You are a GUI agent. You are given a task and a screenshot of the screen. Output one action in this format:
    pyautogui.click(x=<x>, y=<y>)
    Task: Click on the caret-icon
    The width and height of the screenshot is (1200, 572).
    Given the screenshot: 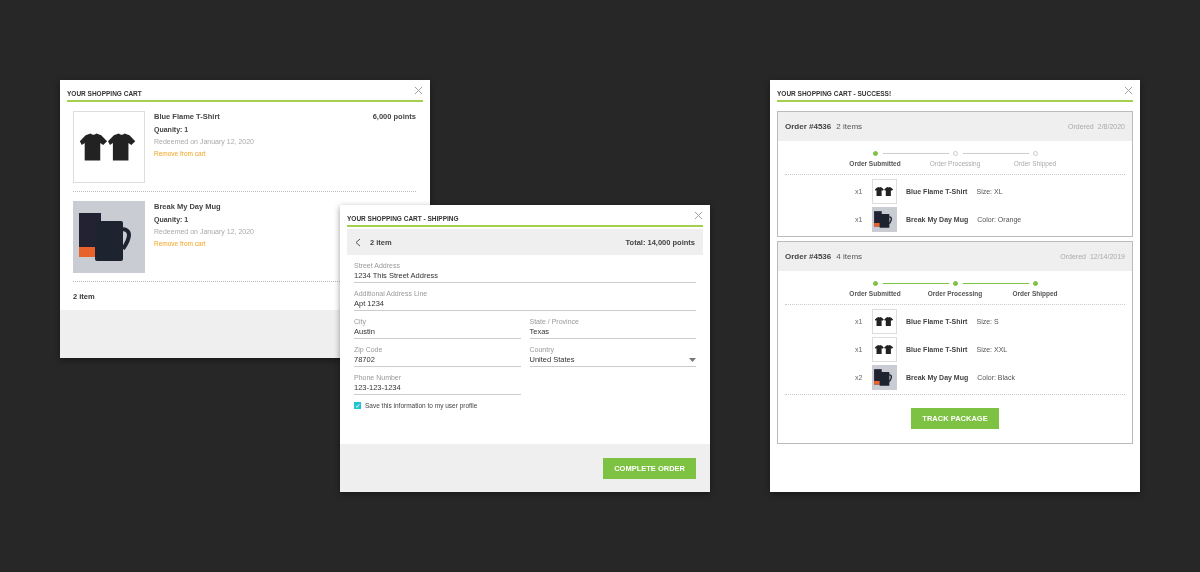 What is the action you would take?
    pyautogui.click(x=692, y=359)
    